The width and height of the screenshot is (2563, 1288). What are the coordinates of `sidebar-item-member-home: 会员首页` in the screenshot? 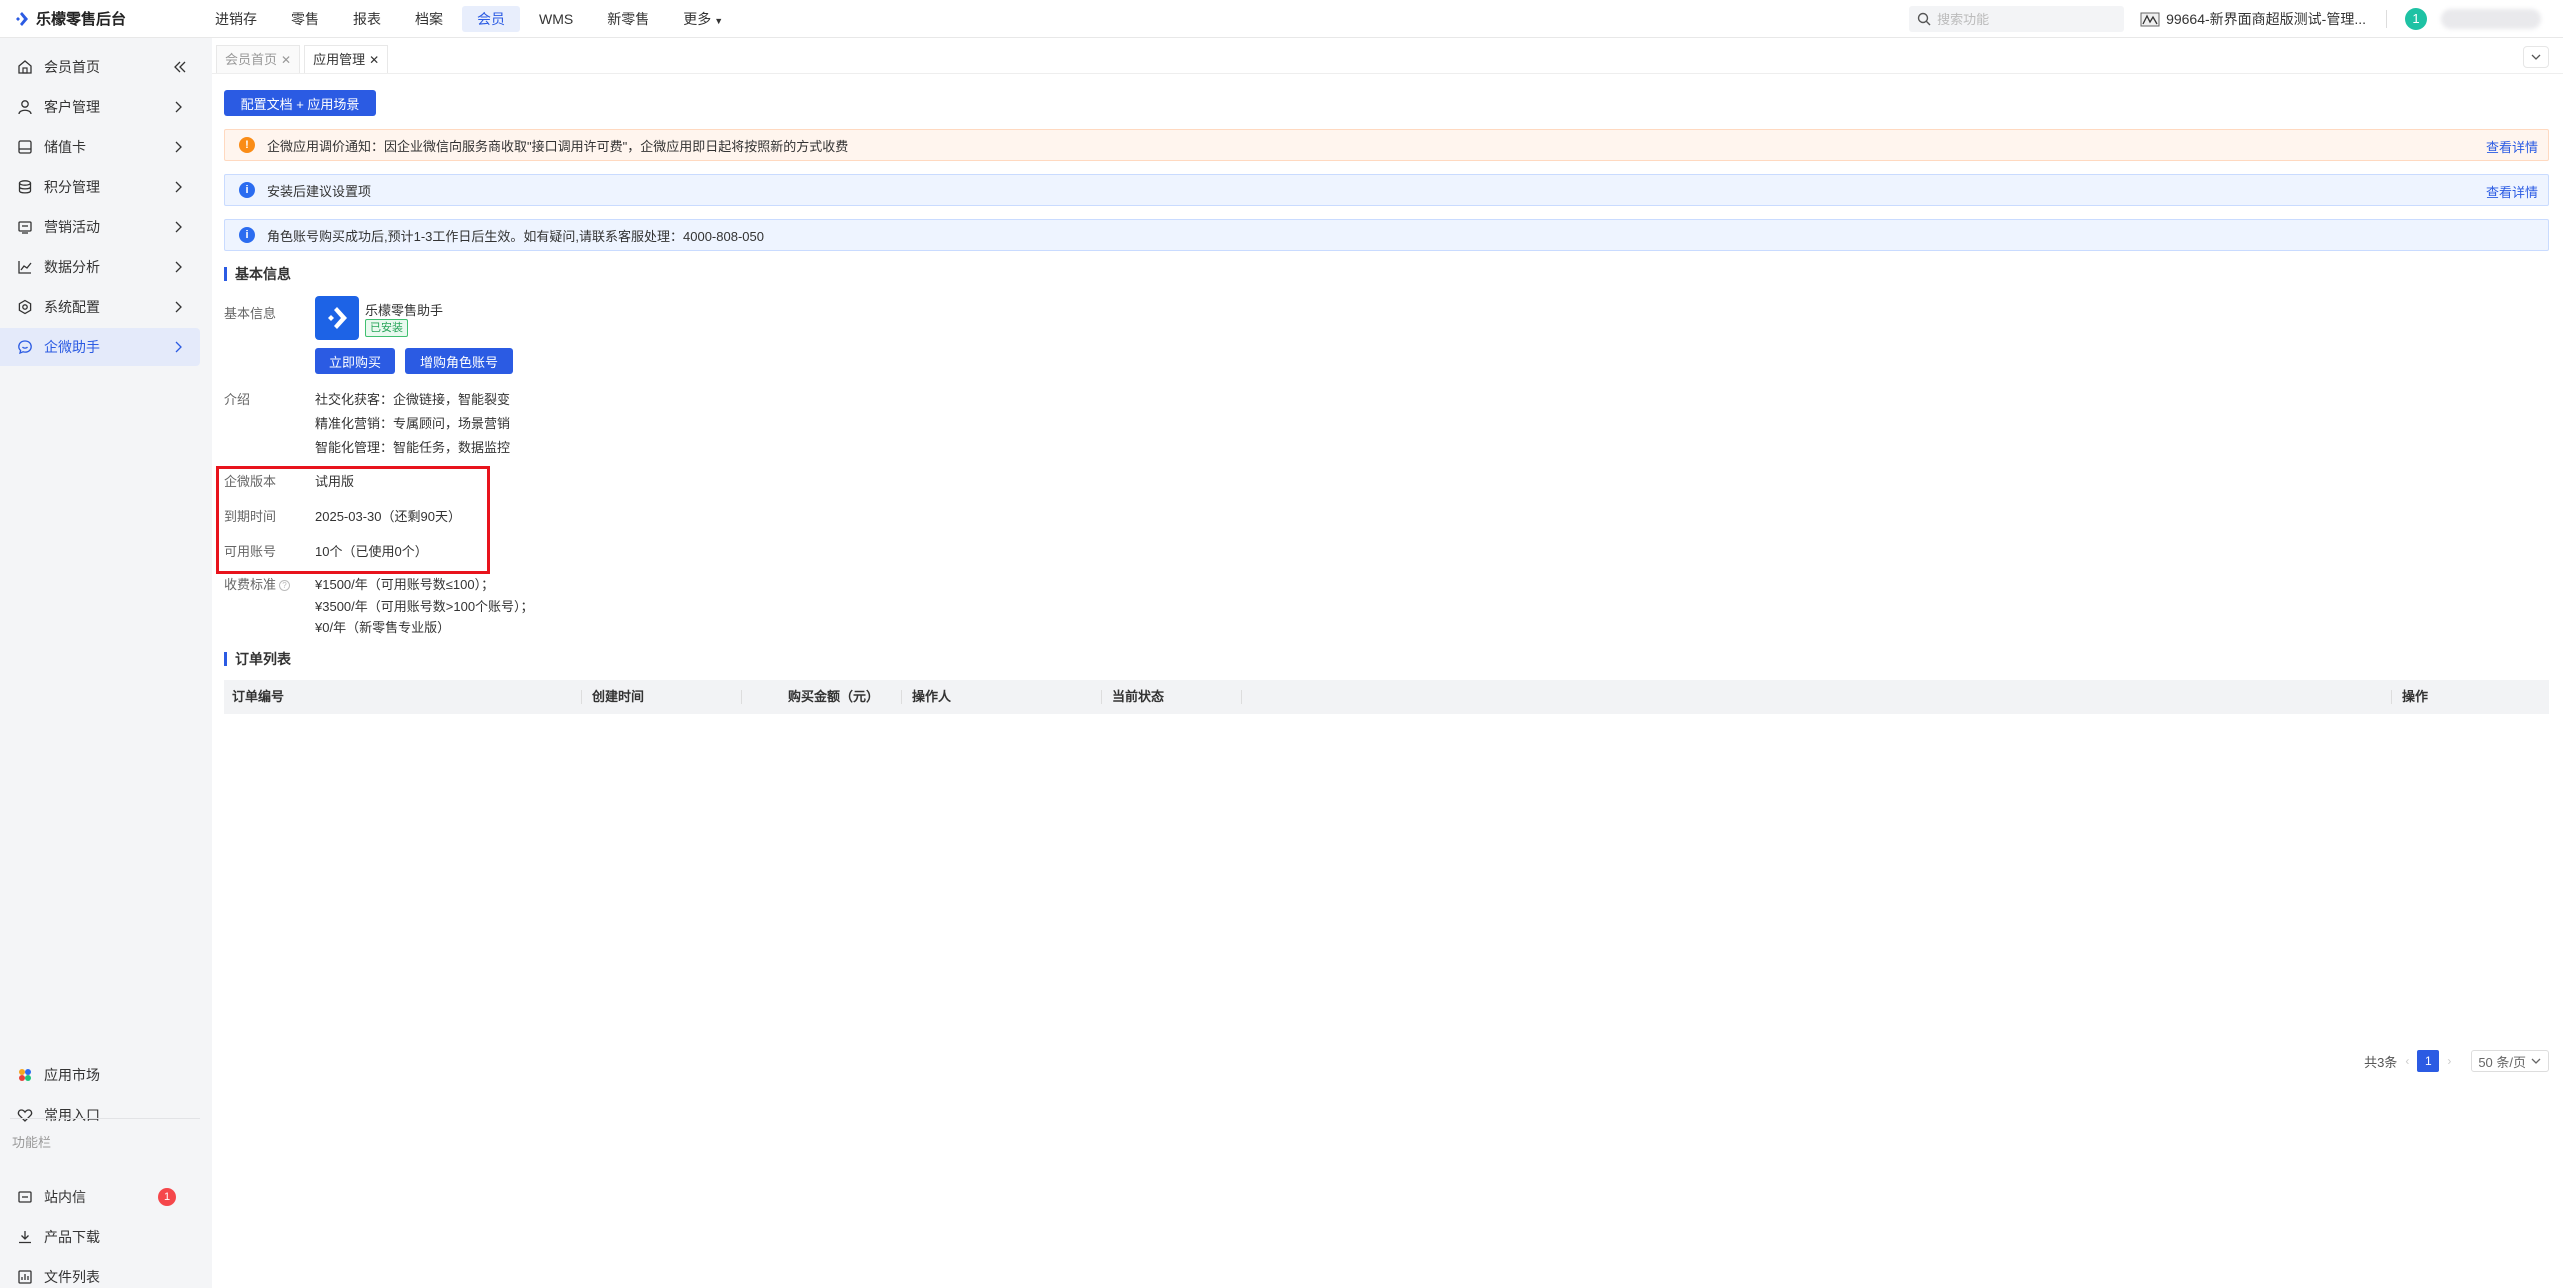 It's located at (100, 67).